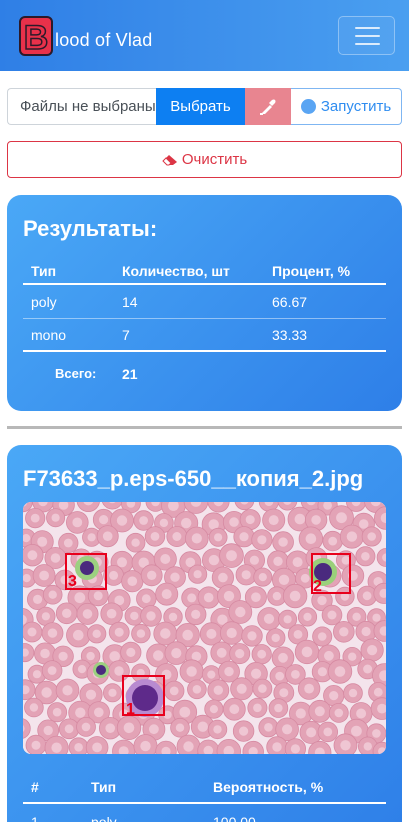  What do you see at coordinates (356, 106) in the screenshot?
I see `run-label: Запустить` at bounding box center [356, 106].